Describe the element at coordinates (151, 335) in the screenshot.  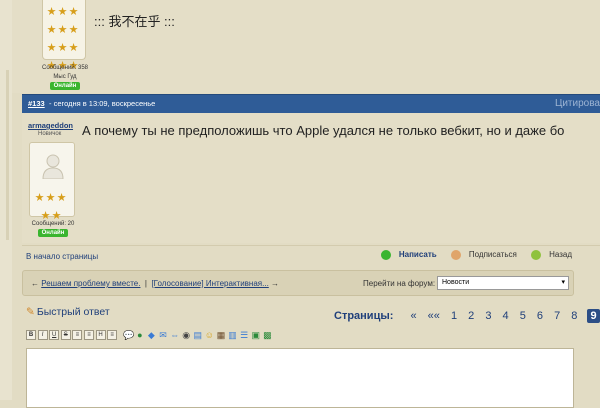
I see `code-icon: ◆` at that location.